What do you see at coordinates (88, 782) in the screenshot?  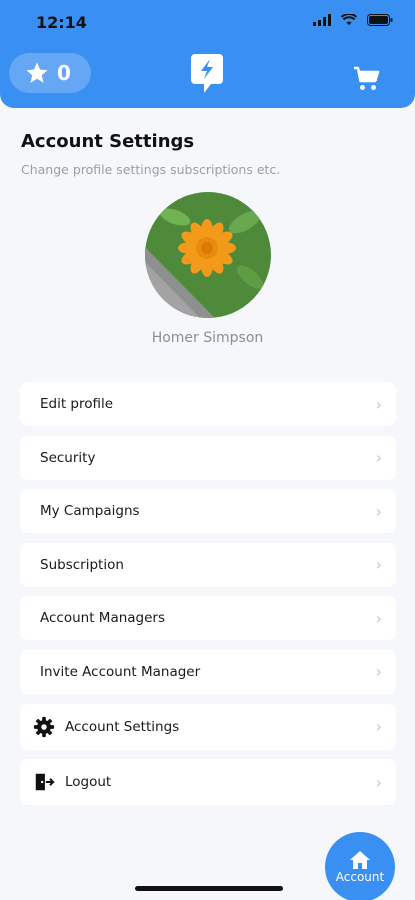 I see `menu-item-label: Logout` at bounding box center [88, 782].